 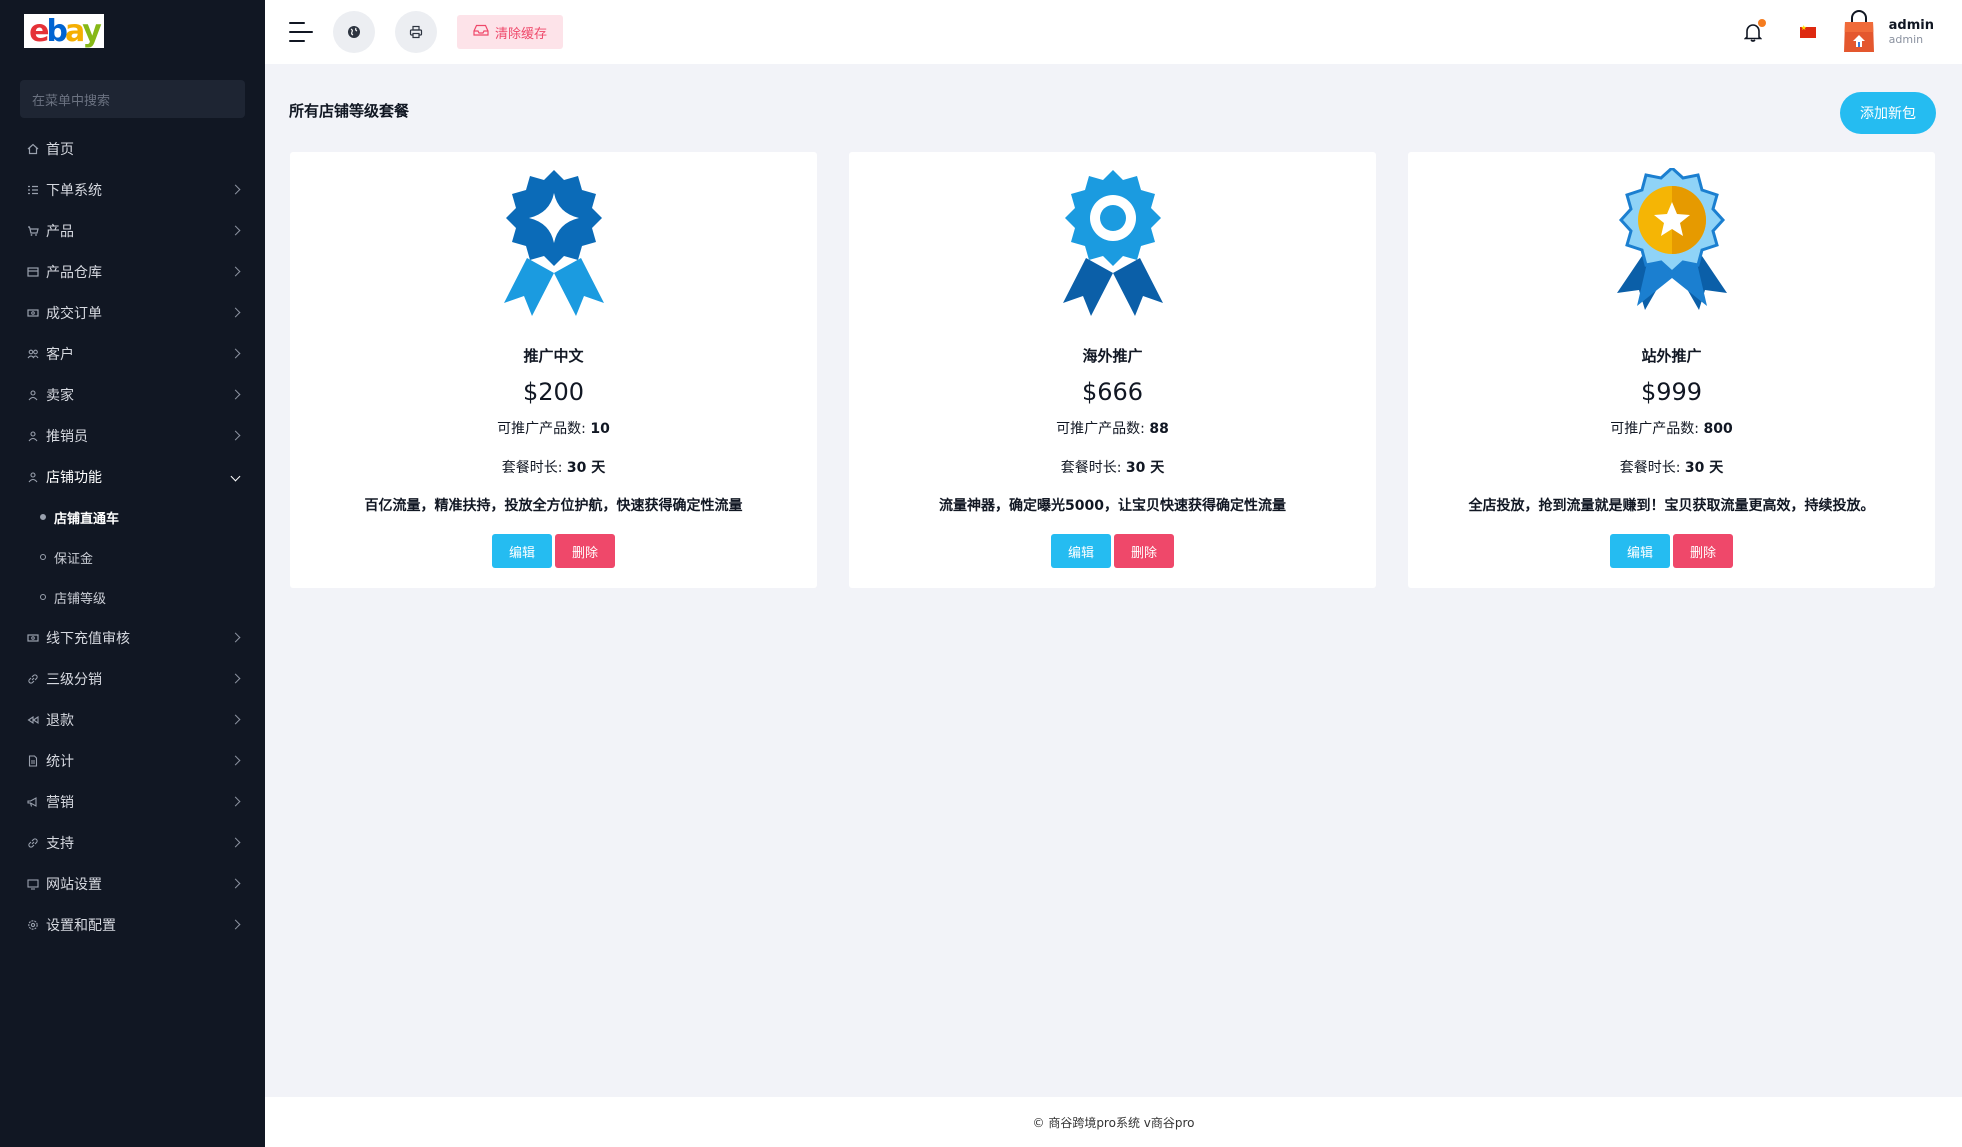 I want to click on page-title: 所有店铺等级套餐, so click(x=349, y=111).